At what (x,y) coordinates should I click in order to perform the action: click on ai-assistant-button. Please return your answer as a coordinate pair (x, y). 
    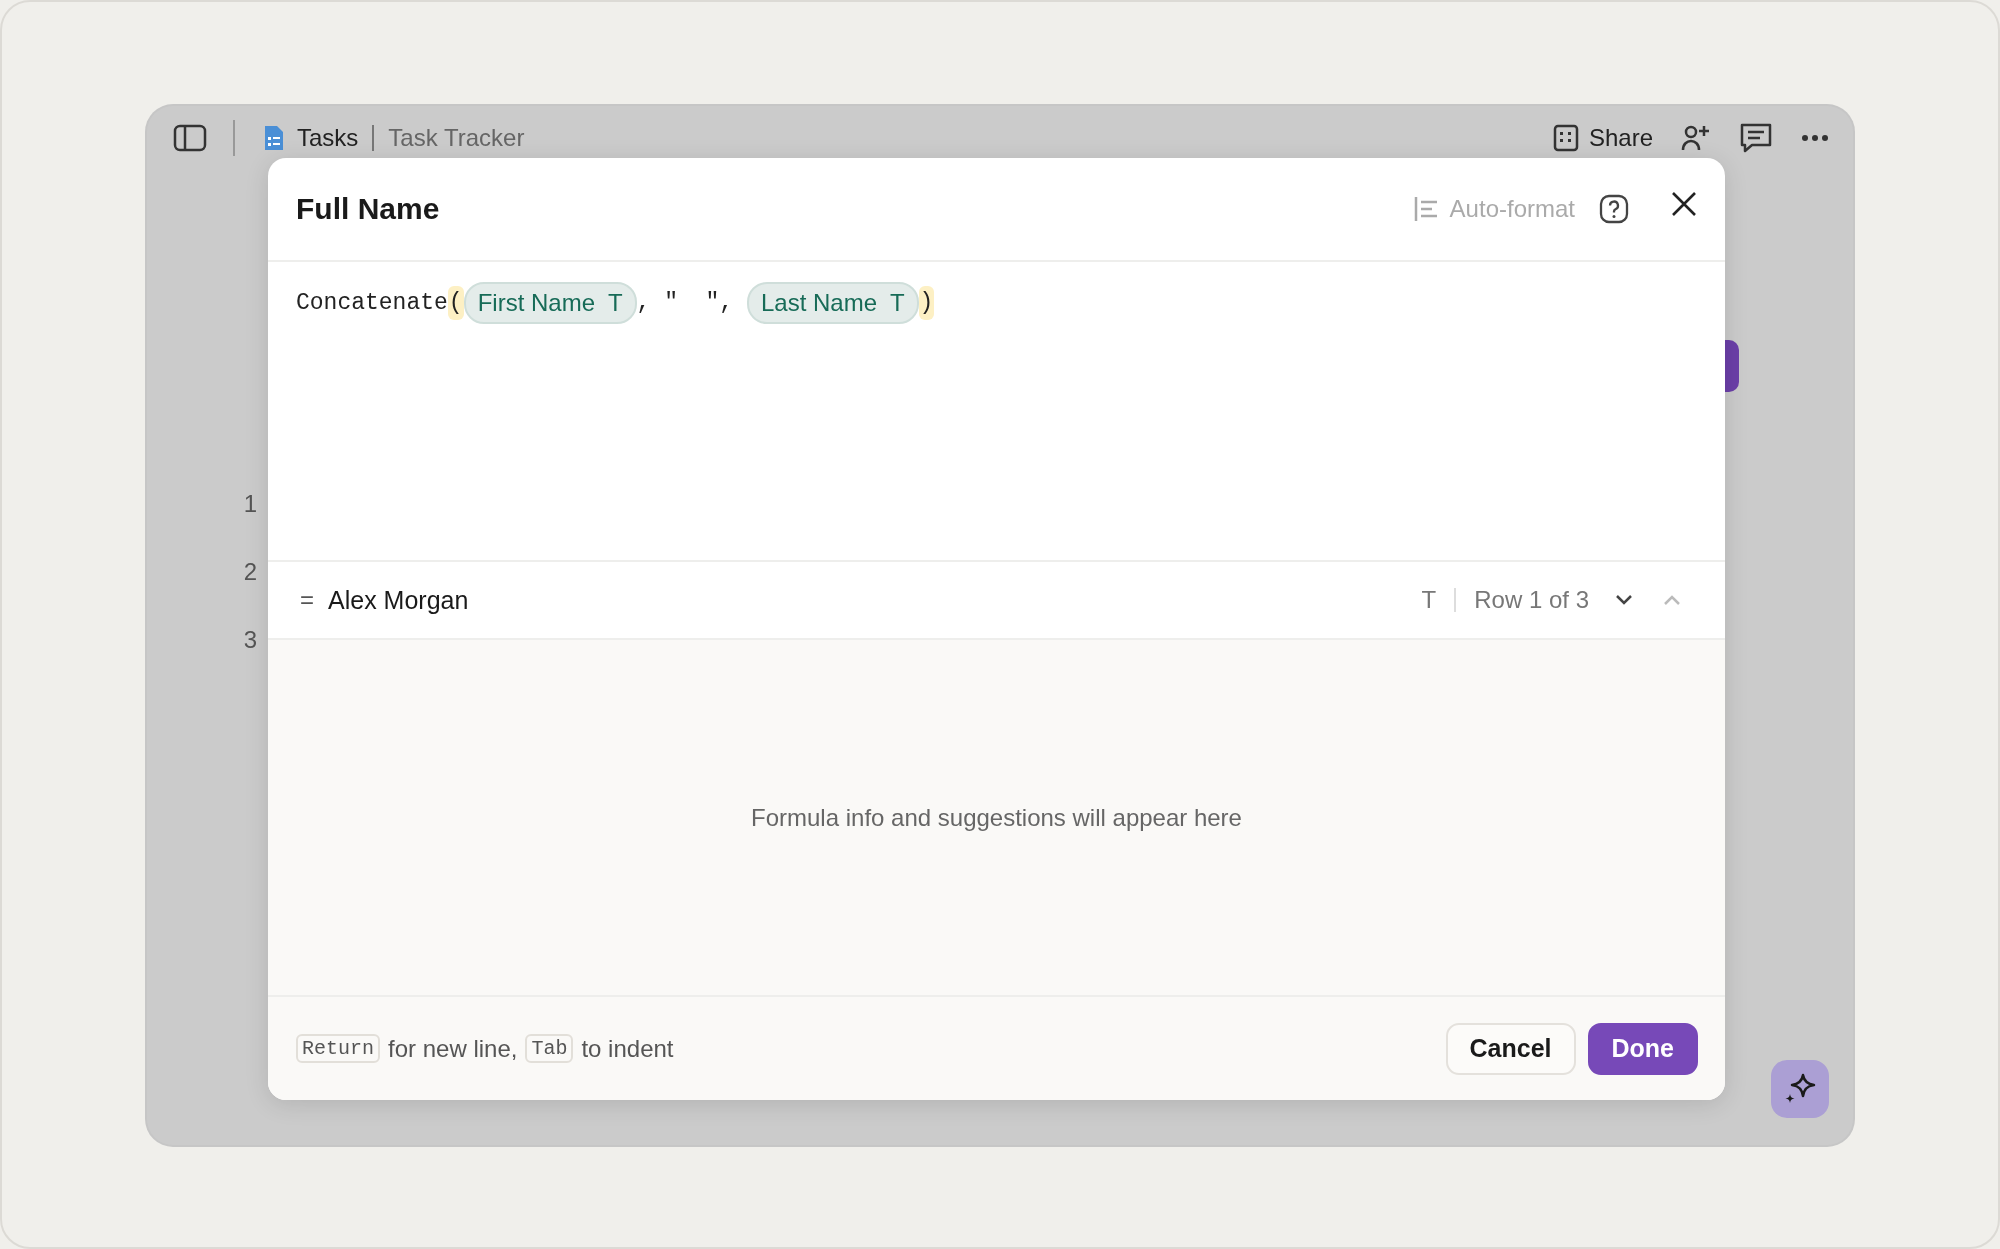
    Looking at the image, I should click on (1800, 1089).